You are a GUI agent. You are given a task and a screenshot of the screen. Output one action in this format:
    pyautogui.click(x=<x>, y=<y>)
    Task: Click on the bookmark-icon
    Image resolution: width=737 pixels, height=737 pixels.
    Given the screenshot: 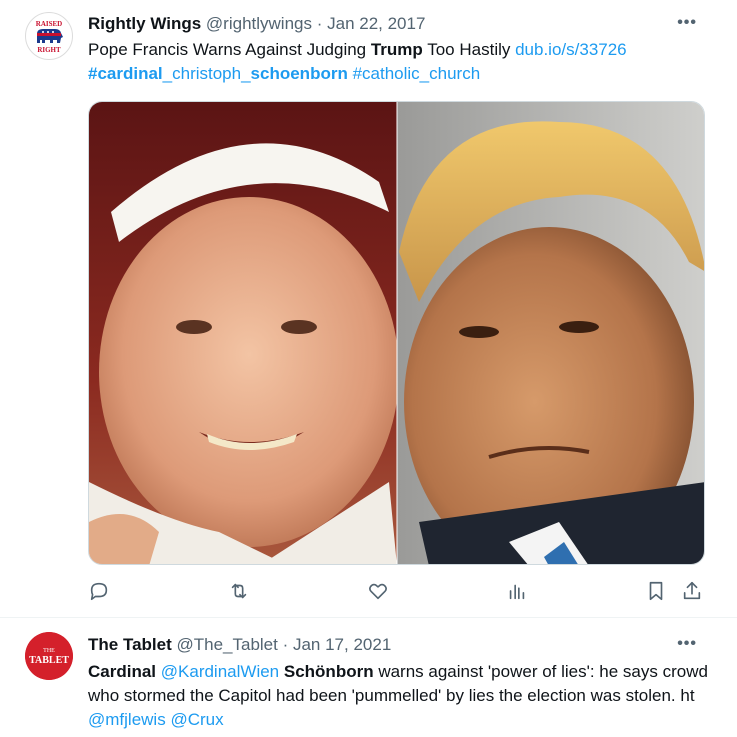 What is the action you would take?
    pyautogui.click(x=657, y=592)
    